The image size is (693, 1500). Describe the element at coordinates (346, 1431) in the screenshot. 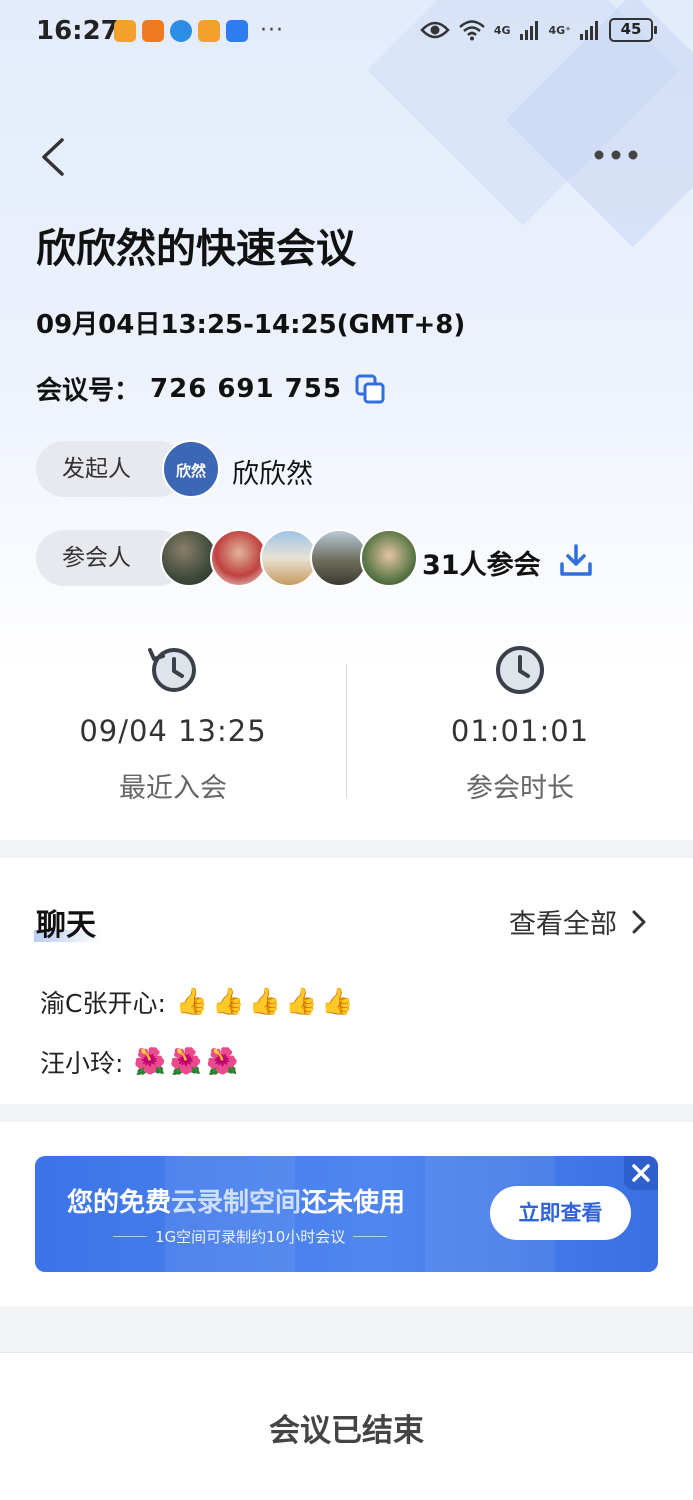

I see `meeting-ended-status: 会议已结束` at that location.